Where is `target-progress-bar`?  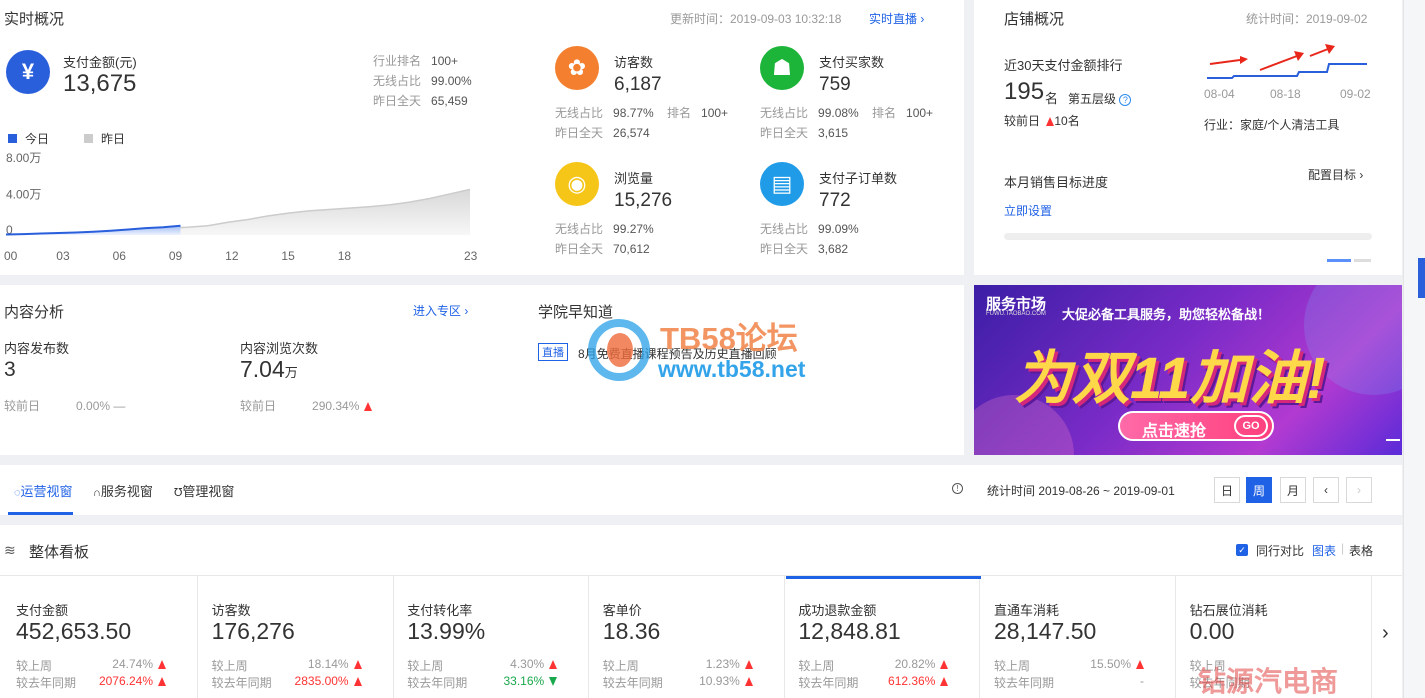
target-progress-bar is located at coordinates (1188, 236).